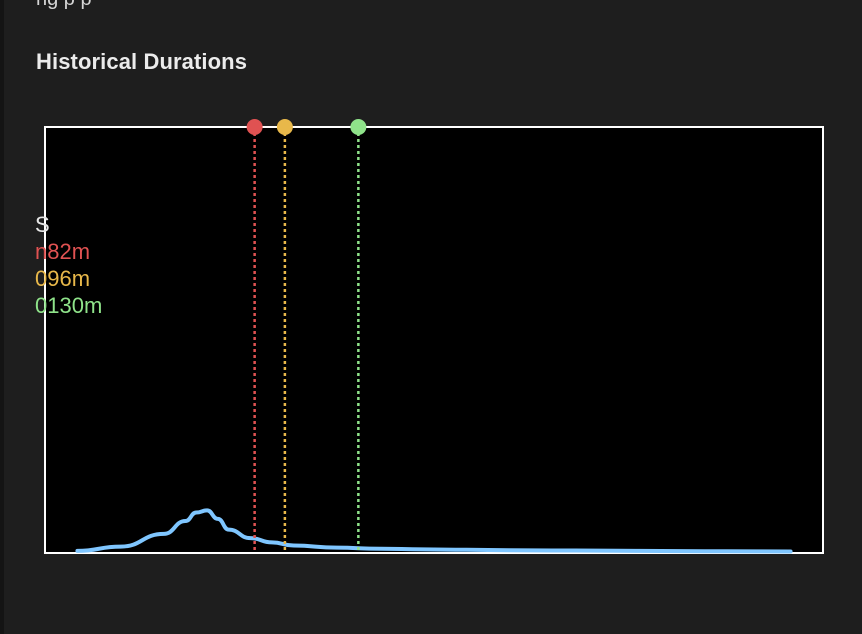 The image size is (862, 634). Describe the element at coordinates (63, 278) in the screenshot. I see `legend-item-96: 096m` at that location.